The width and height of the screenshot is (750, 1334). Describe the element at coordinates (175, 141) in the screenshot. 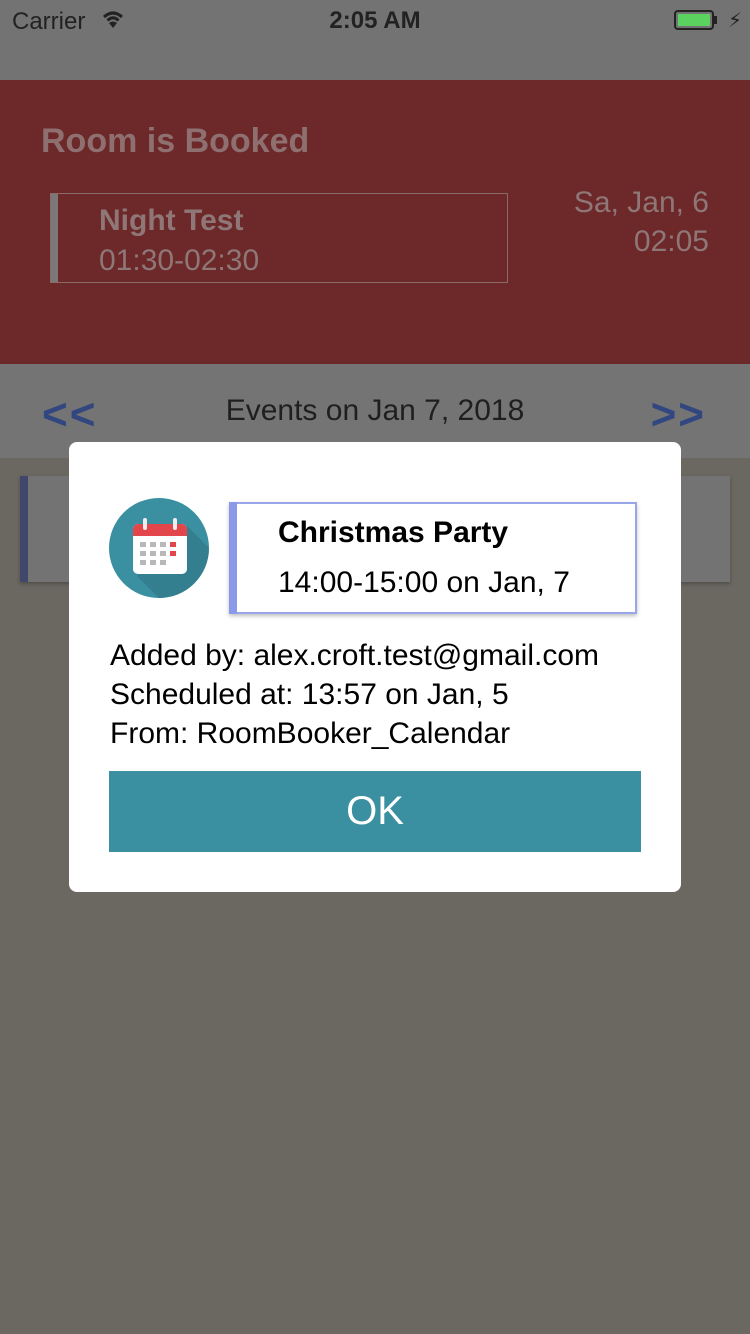

I see `booking-status-title: Room is Booked` at that location.